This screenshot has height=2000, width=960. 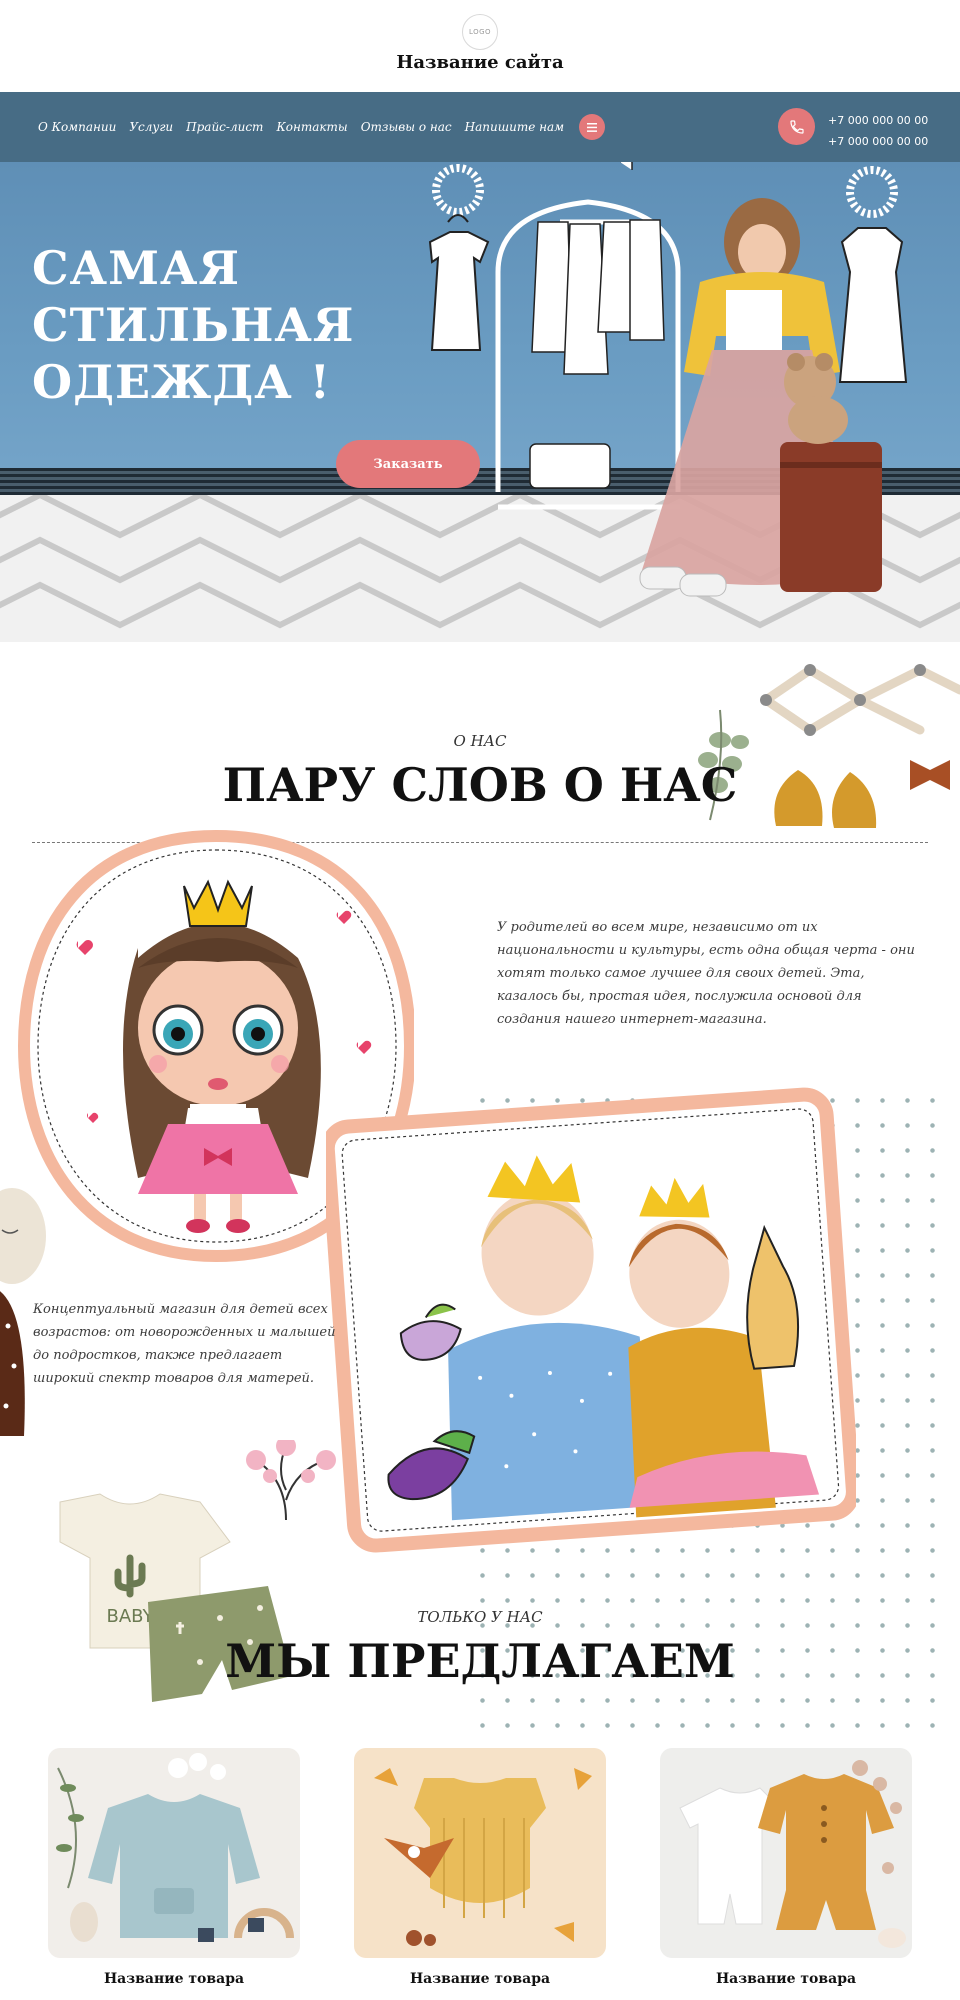 What do you see at coordinates (480, 1617) in the screenshot?
I see `offers-eyebrow: ТОЛЬКО У НАС` at bounding box center [480, 1617].